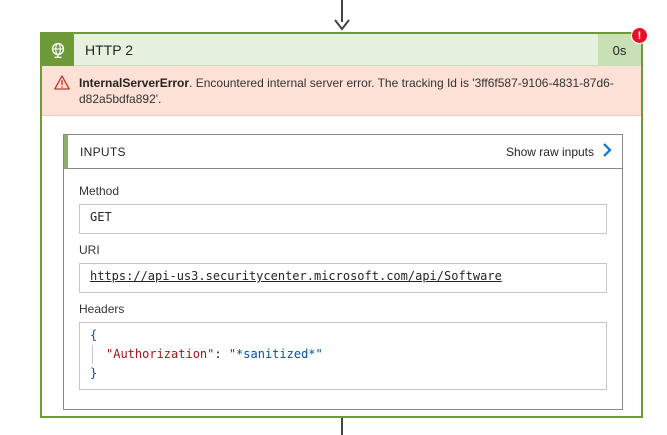 The width and height of the screenshot is (667, 435). Describe the element at coordinates (109, 50) in the screenshot. I see `action-title: HTTP 2` at that location.